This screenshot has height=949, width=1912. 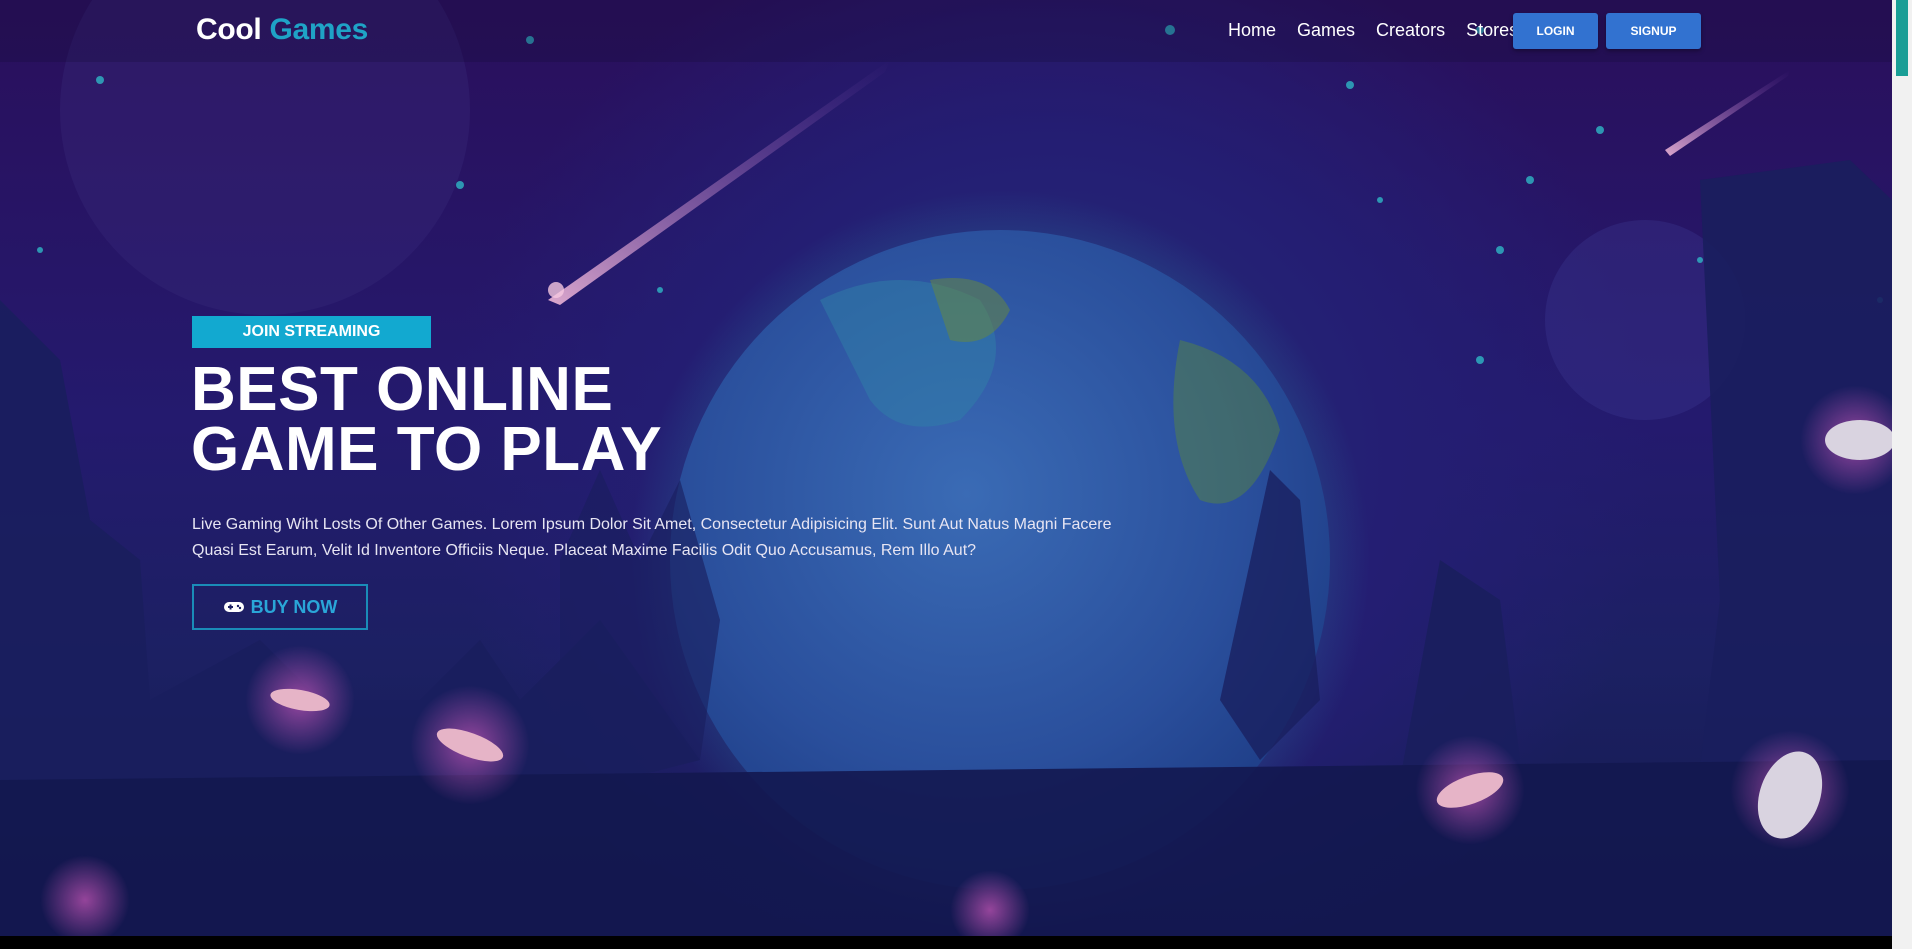 What do you see at coordinates (1727, 113) in the screenshot?
I see `meteor-small` at bounding box center [1727, 113].